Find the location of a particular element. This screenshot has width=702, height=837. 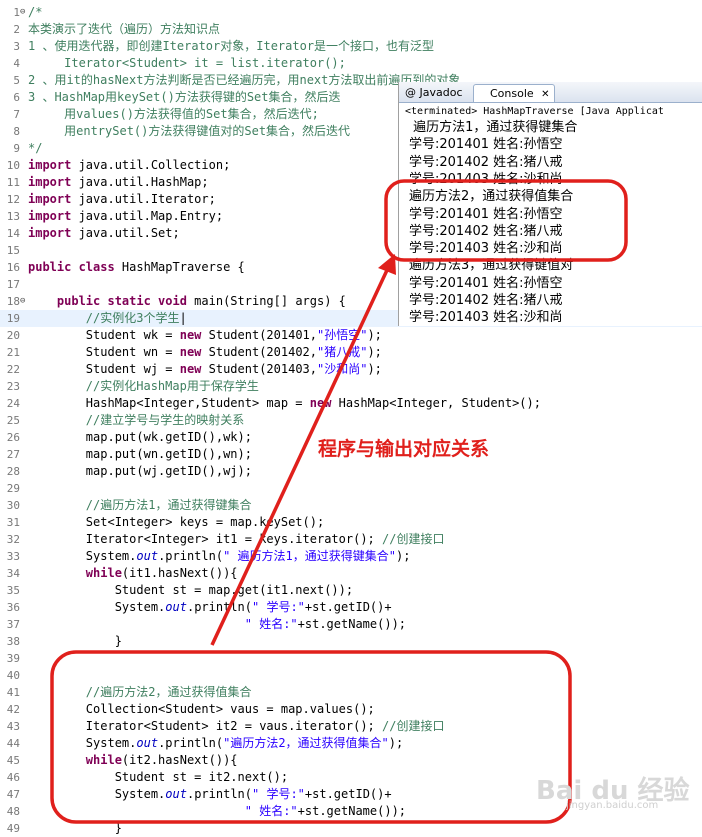

code-line: 34 while(it1.hasNext()){ is located at coordinates (351, 573).